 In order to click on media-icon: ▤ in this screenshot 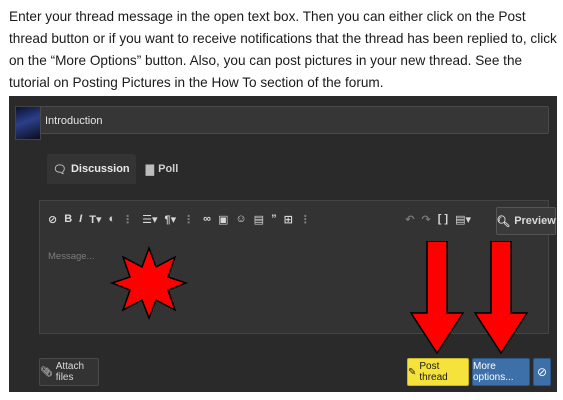, I will do `click(259, 219)`.